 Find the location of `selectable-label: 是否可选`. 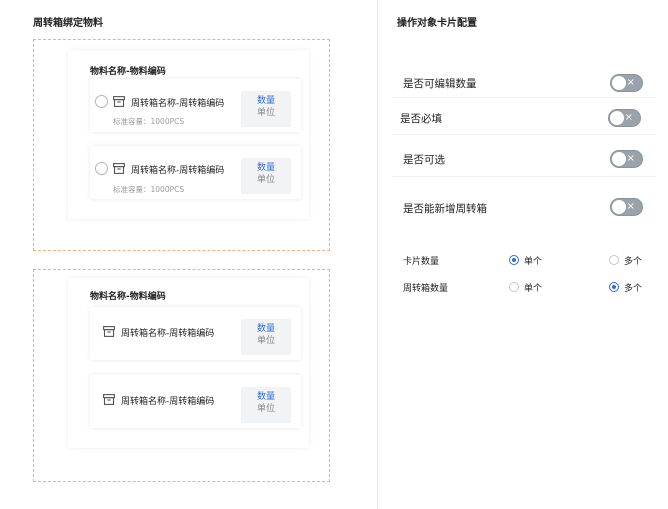

selectable-label: 是否可选 is located at coordinates (424, 160).